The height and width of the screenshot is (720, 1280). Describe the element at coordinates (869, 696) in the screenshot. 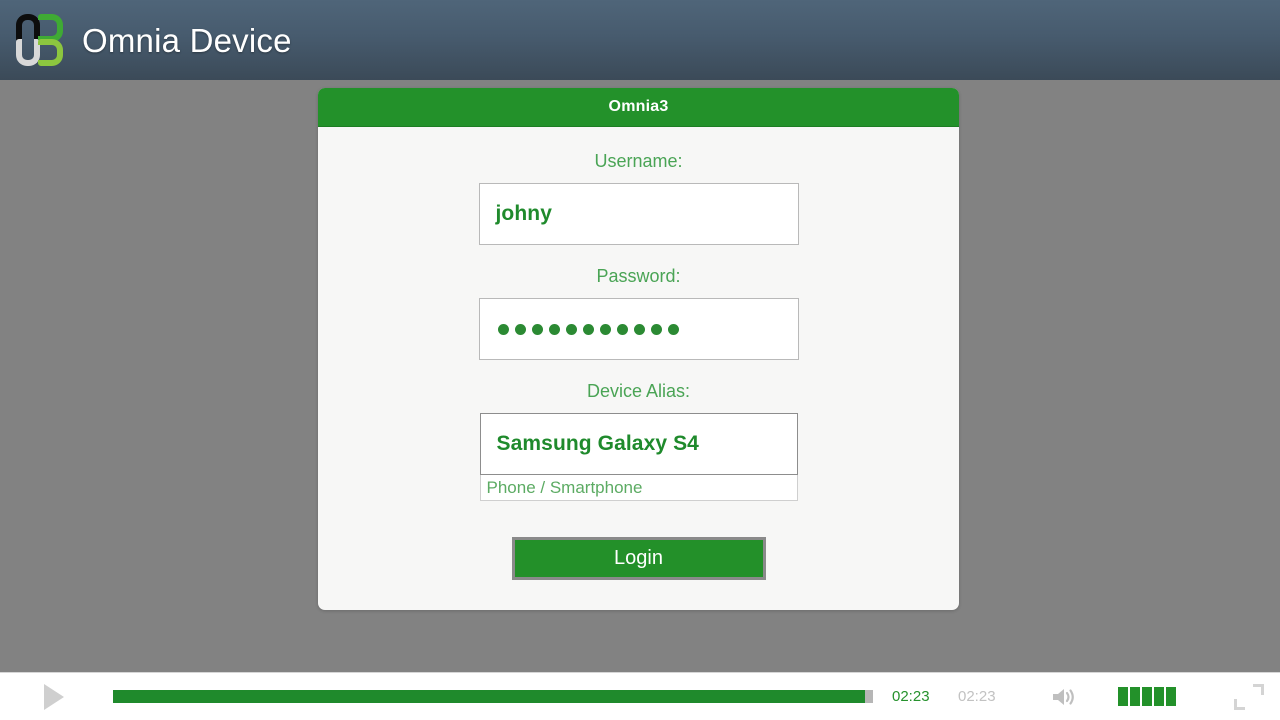

I see `progress-handle` at that location.